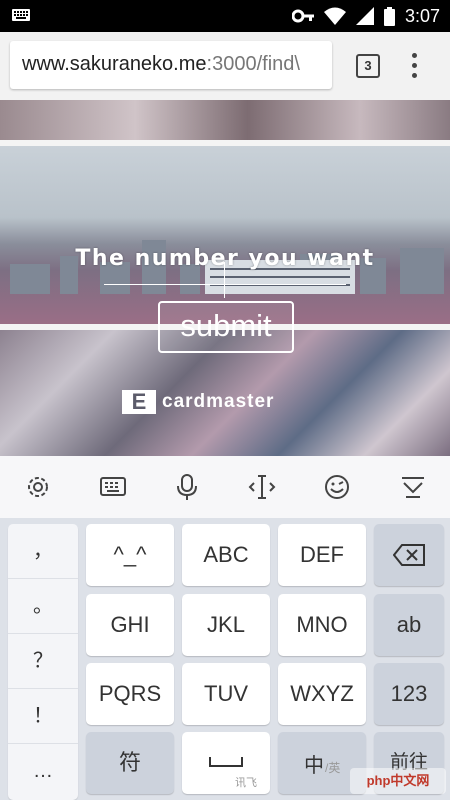 This screenshot has height=800, width=450. Describe the element at coordinates (187, 487) in the screenshot. I see `microphone-icon` at that location.